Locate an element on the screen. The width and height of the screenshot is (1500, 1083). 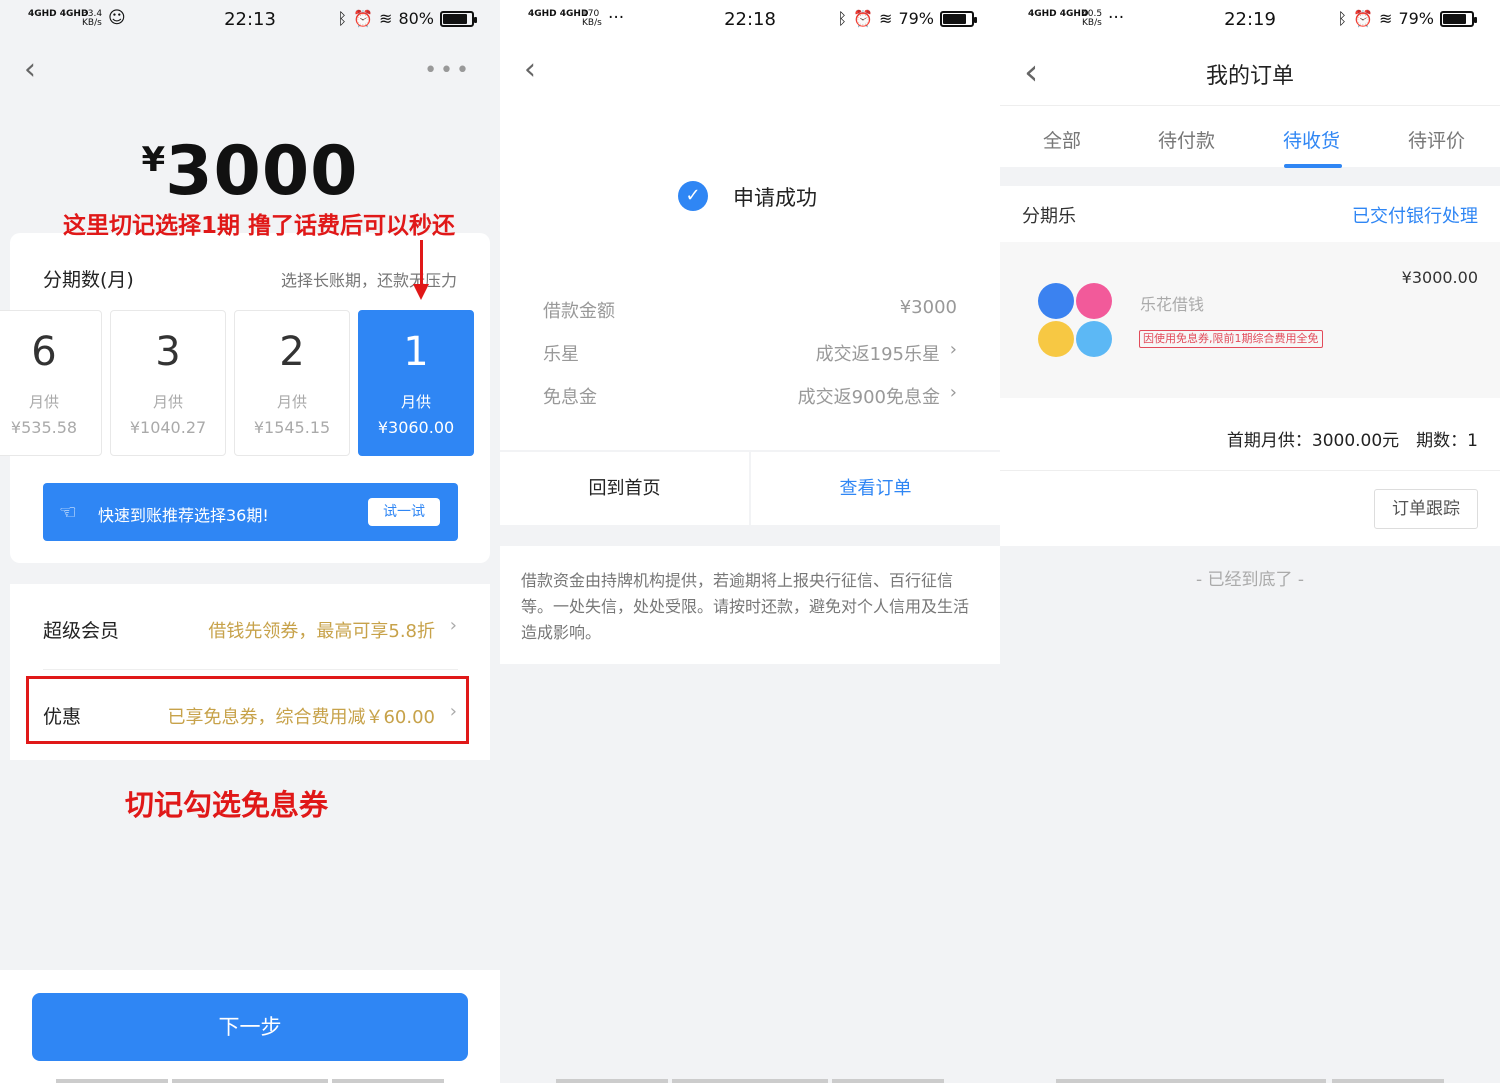
try-button: 试一试 is located at coordinates (404, 512).